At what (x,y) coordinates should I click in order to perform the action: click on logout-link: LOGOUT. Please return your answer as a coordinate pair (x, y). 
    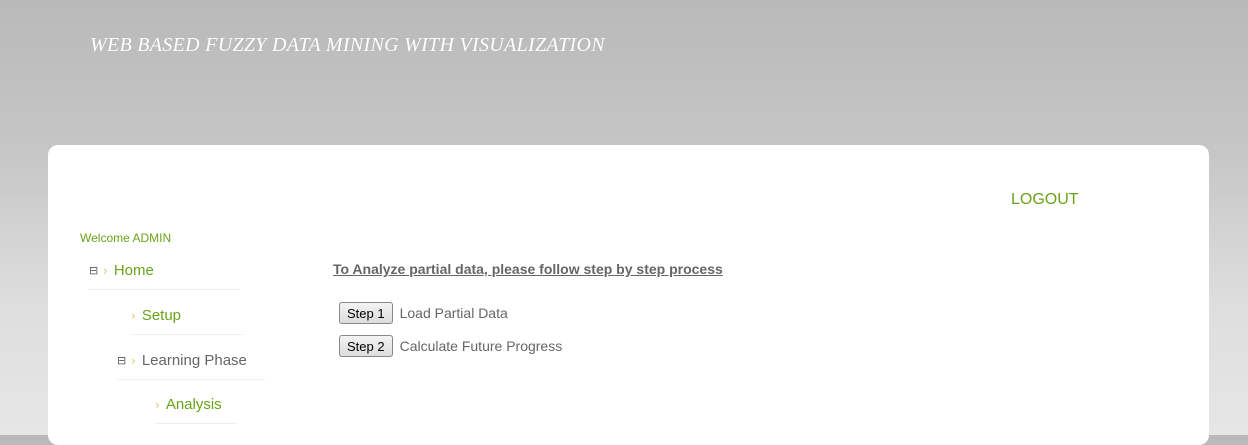
    Looking at the image, I should click on (1045, 200).